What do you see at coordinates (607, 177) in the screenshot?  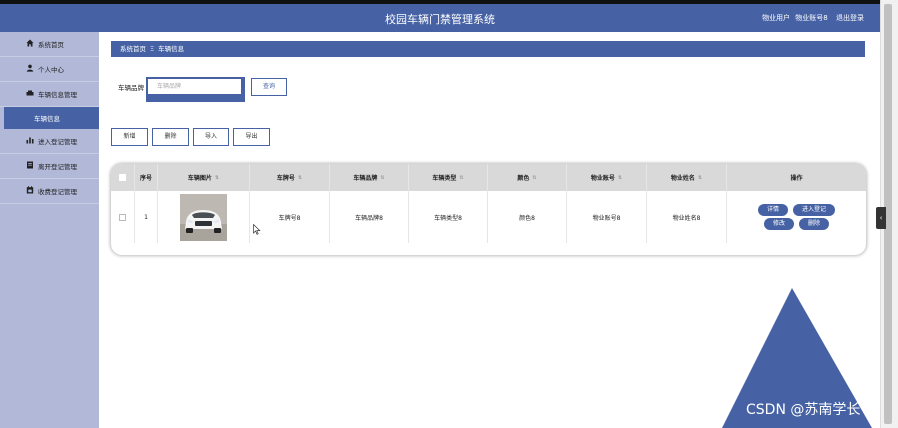 I see `col-header-account: 物业账号 ⇅` at bounding box center [607, 177].